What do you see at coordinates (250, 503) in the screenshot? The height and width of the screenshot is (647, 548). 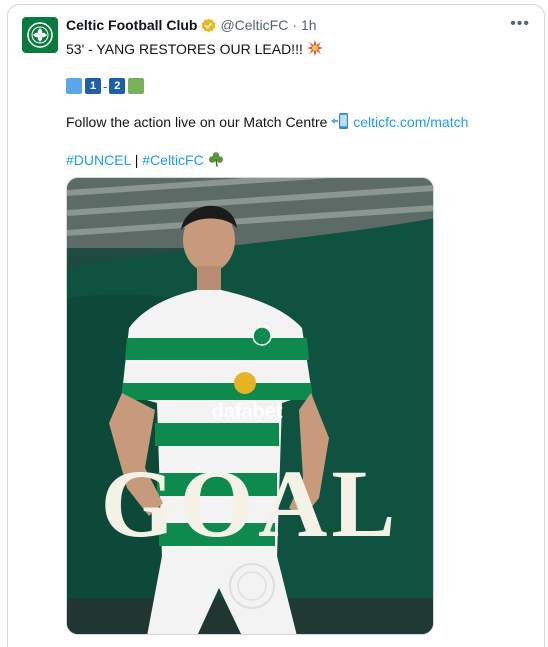 I see `goal-overlay-text: GOAL` at bounding box center [250, 503].